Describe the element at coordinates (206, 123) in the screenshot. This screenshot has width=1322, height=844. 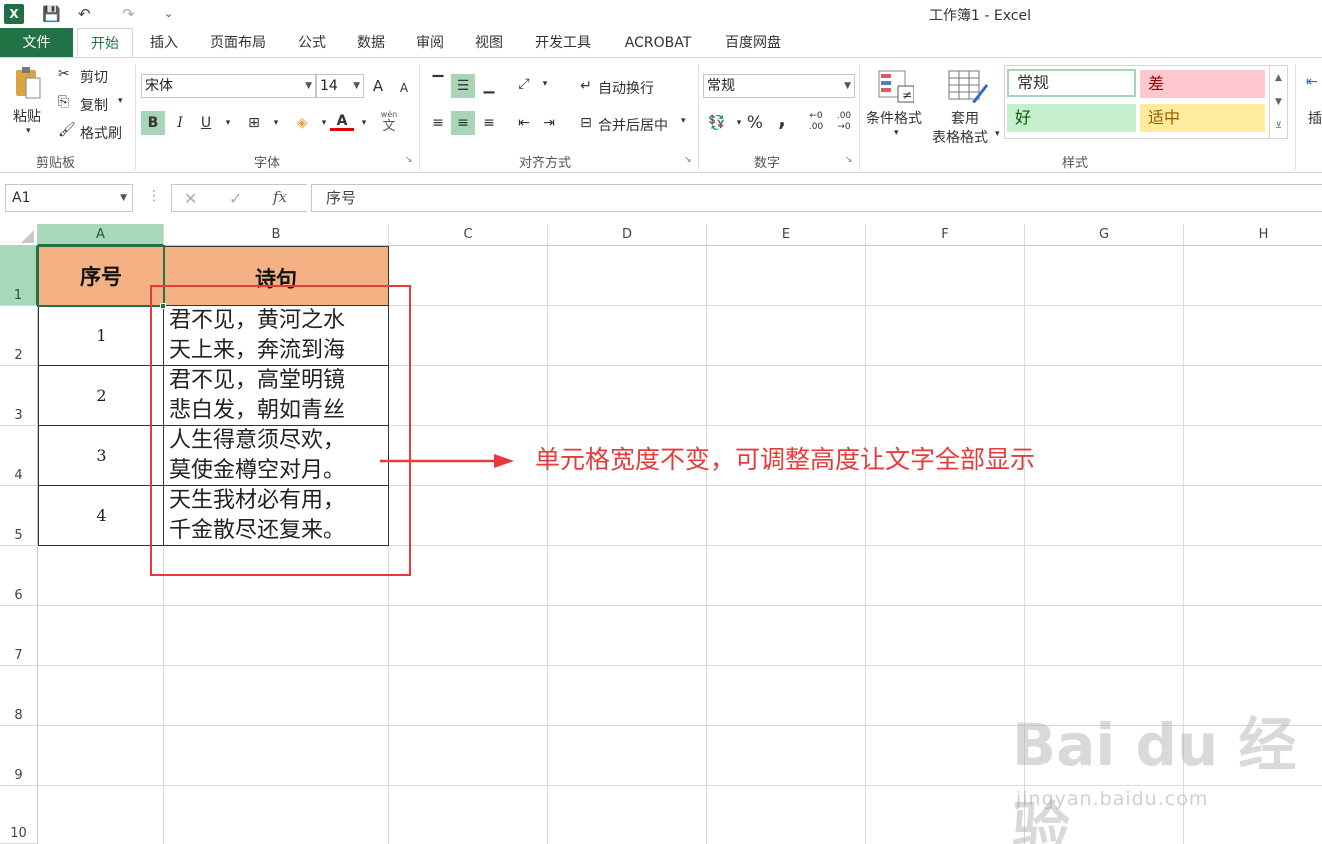
I see `underline-button: U` at that location.